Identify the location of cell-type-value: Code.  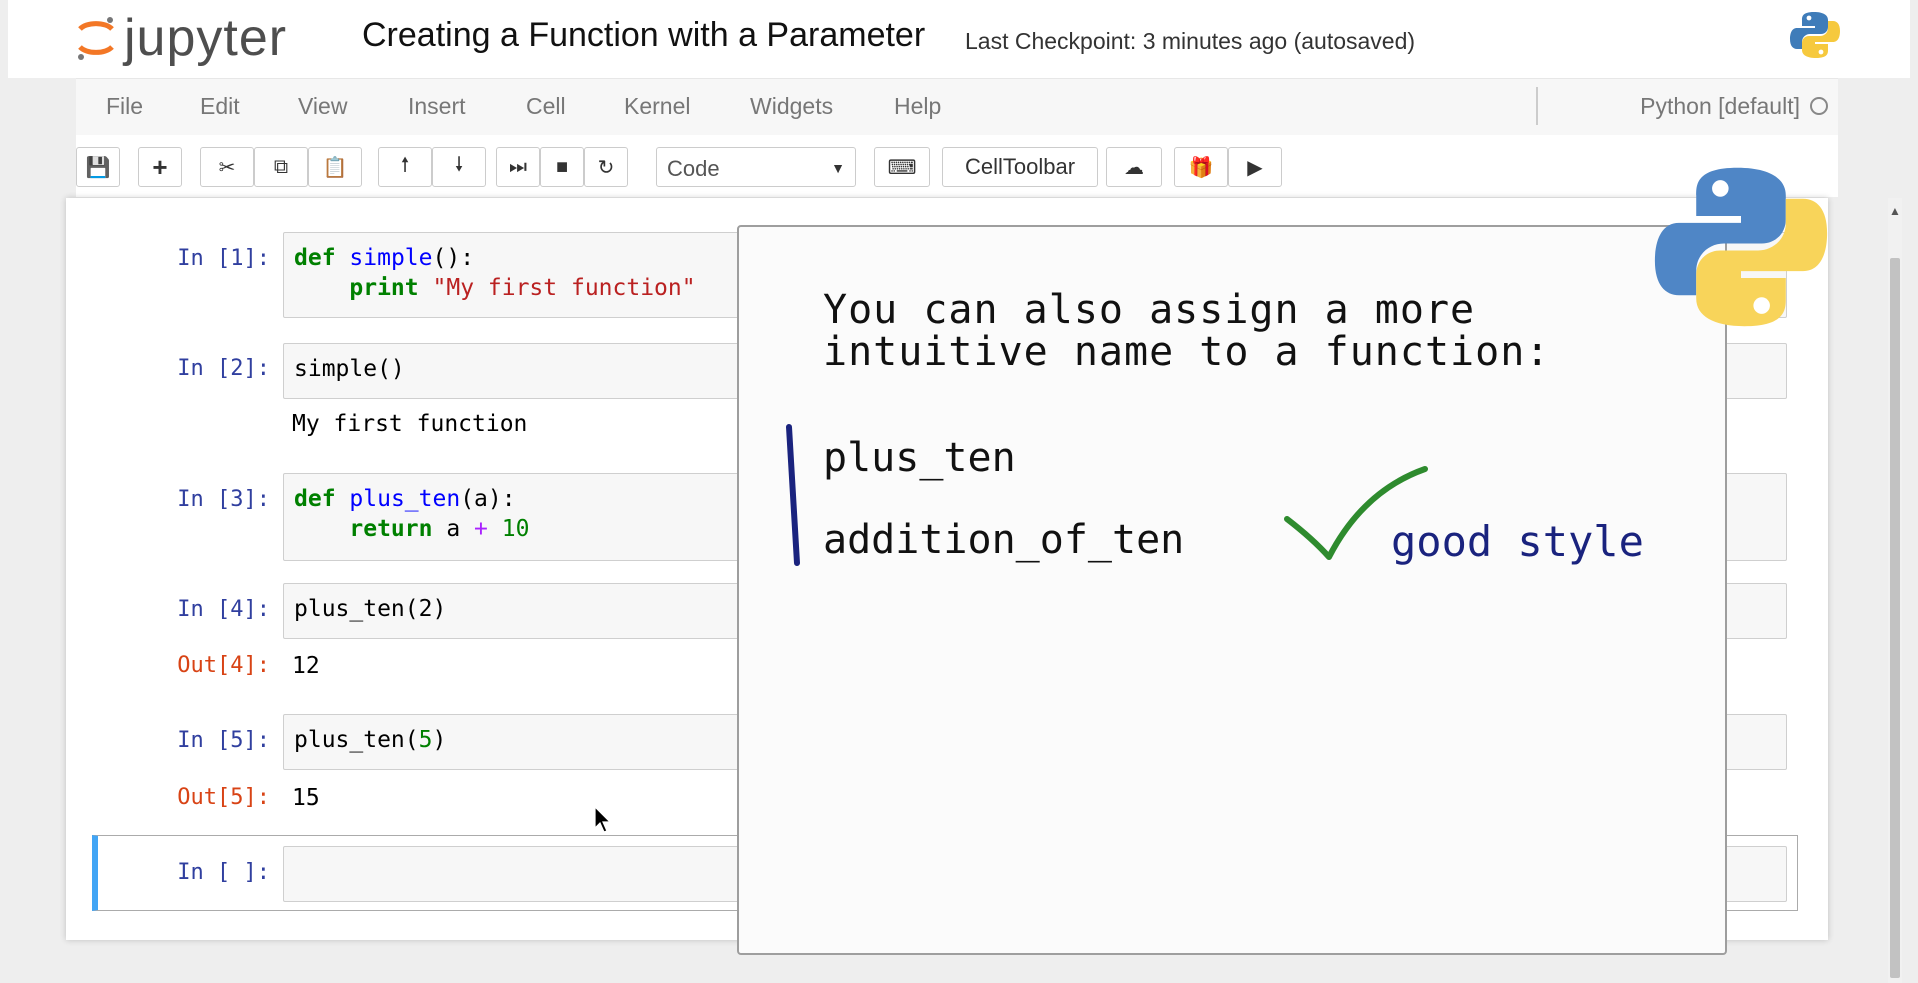
(693, 168).